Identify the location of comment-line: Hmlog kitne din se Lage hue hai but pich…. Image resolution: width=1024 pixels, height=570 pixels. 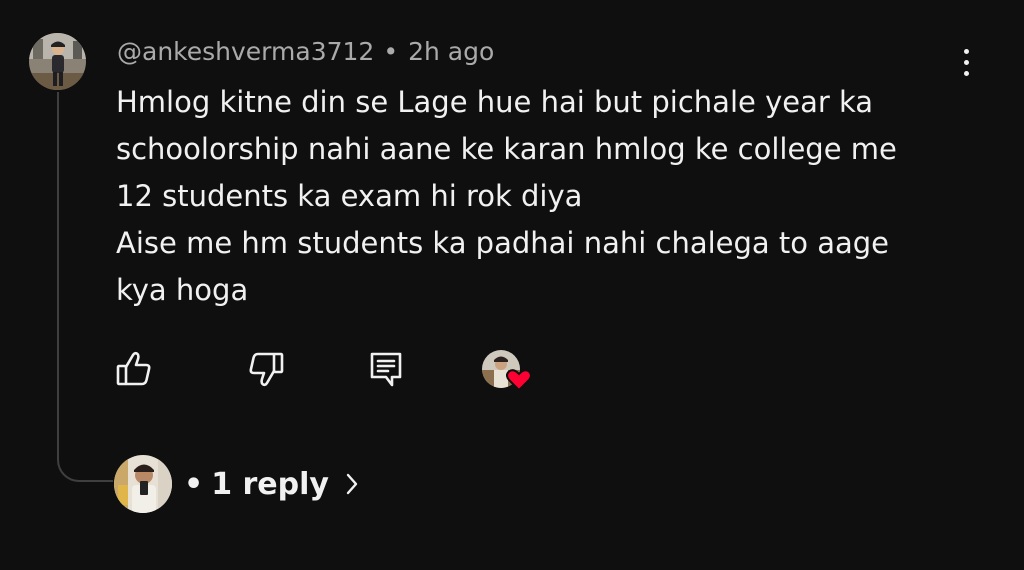
(495, 102).